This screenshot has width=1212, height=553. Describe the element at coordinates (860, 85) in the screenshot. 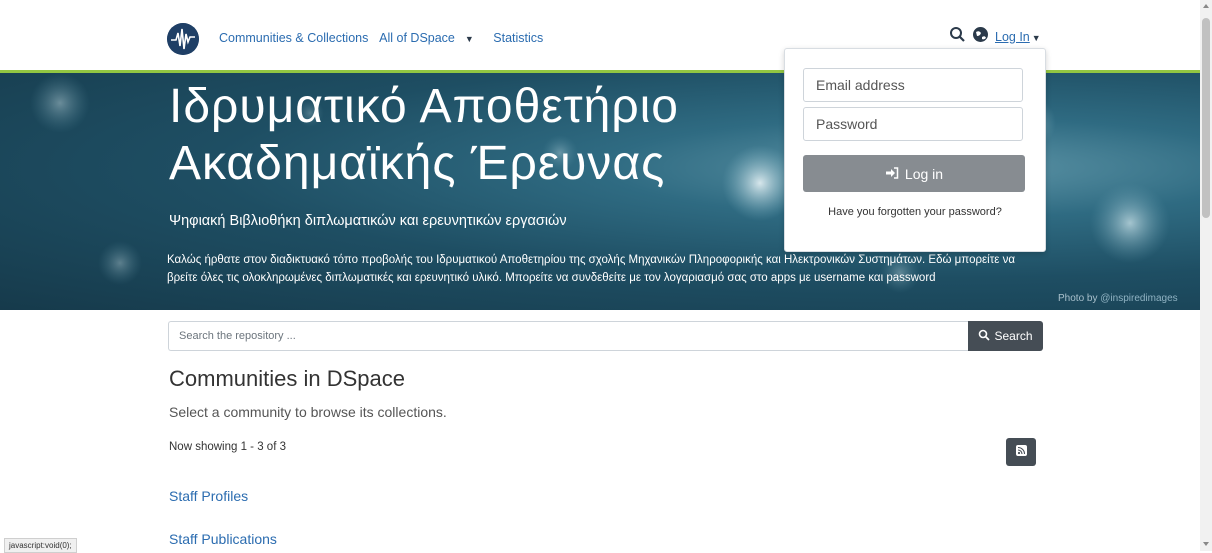

I see `email-placeholder: Email address` at that location.